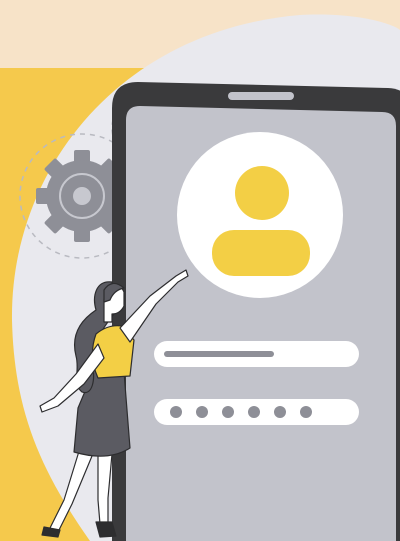 This screenshot has height=541, width=400. What do you see at coordinates (261, 96) in the screenshot?
I see `phone-speaker` at bounding box center [261, 96].